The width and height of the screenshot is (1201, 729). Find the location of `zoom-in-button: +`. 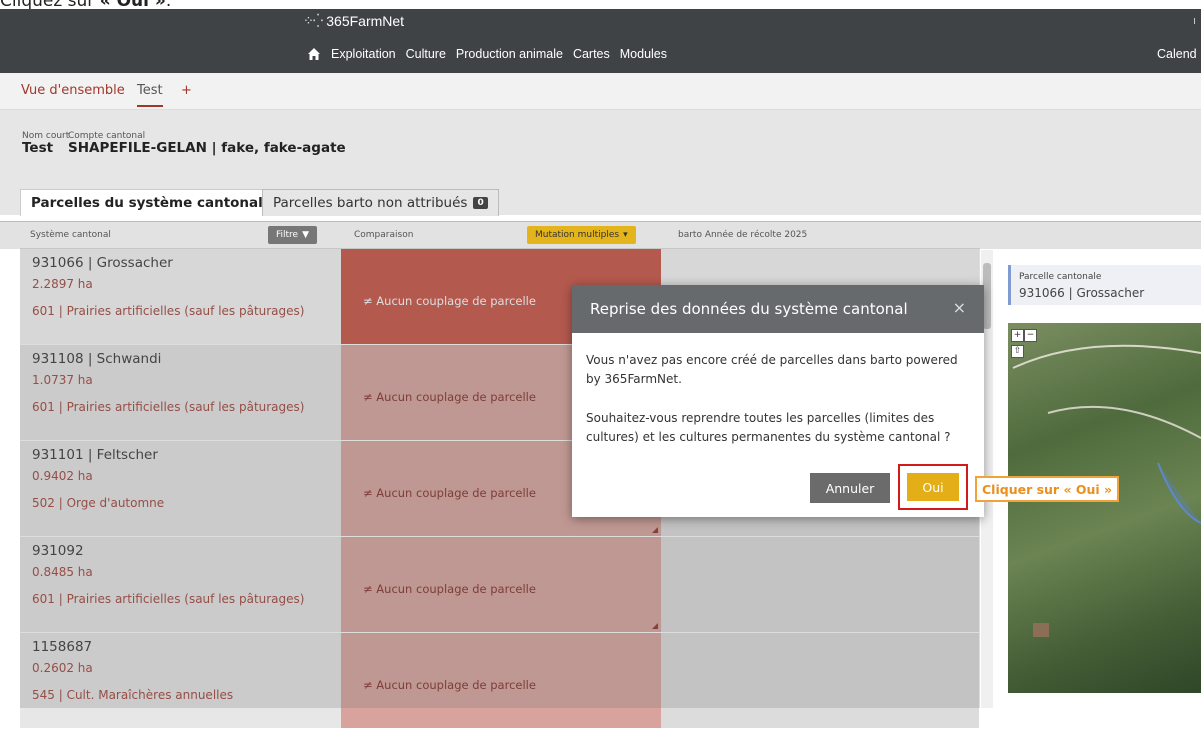

zoom-in-button: + is located at coordinates (1017, 335).